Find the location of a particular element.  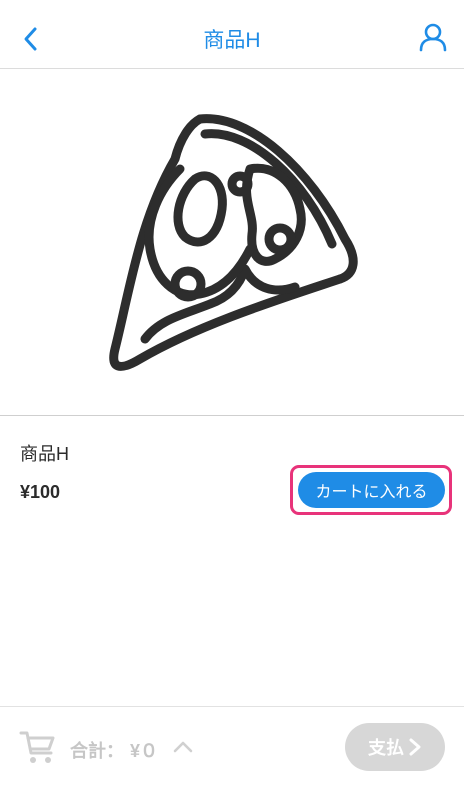

user-button is located at coordinates (433, 37).